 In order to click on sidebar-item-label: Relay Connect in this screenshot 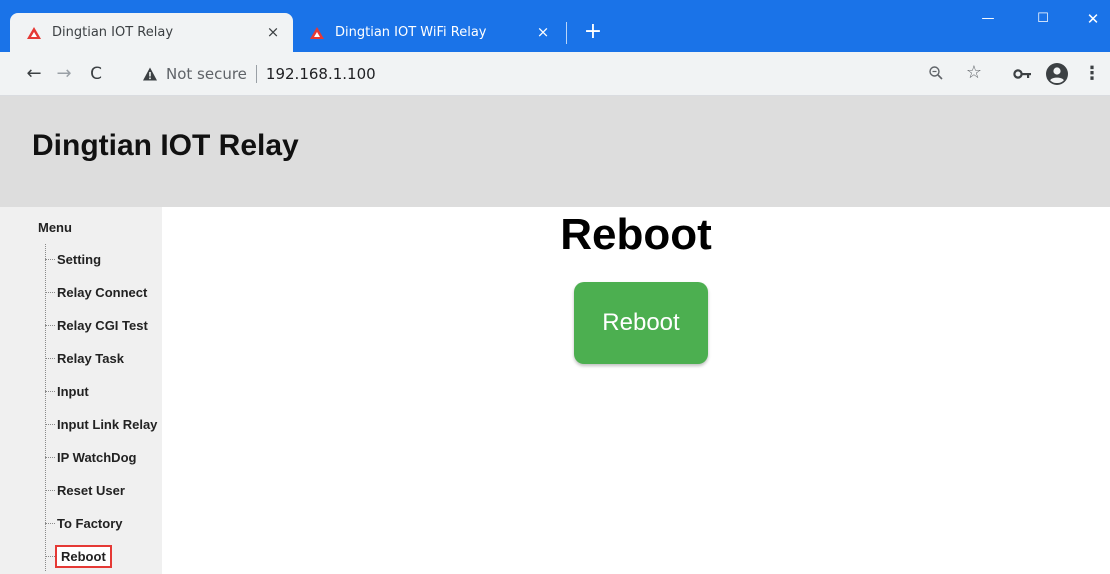, I will do `click(102, 292)`.